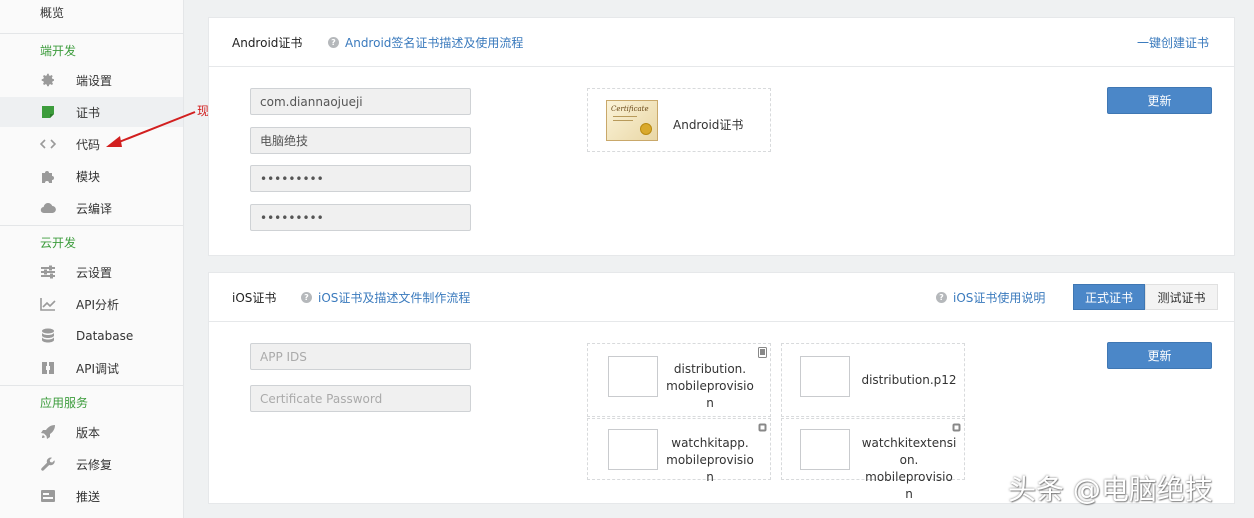 This screenshot has height=518, width=1254. I want to click on sidebar-item-api-debug: API调试, so click(91, 368).